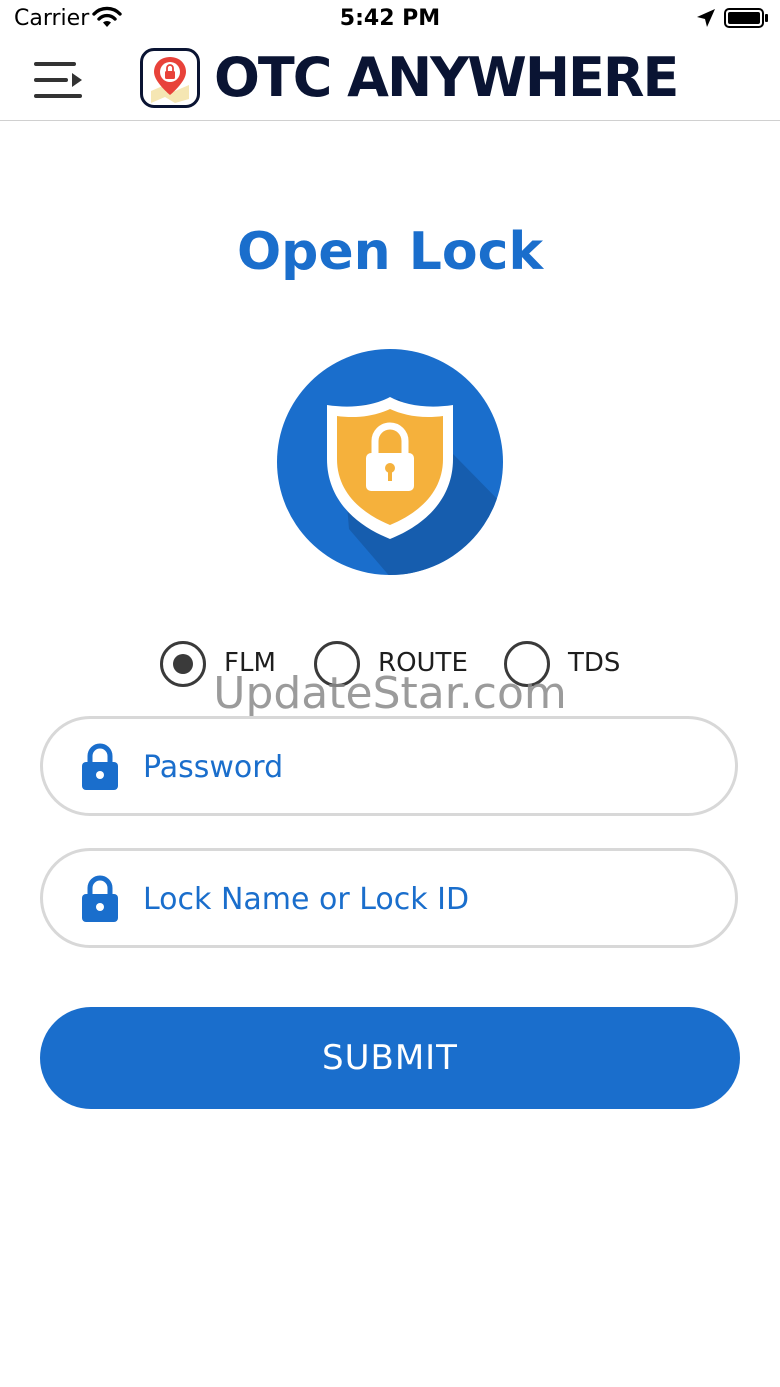 Image resolution: width=780 pixels, height=1387 pixels. I want to click on battery-icon, so click(744, 18).